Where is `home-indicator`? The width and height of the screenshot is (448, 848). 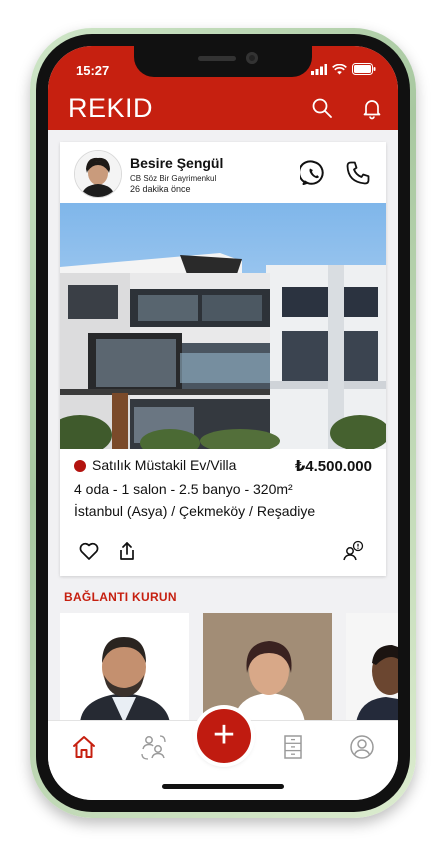
home-indicator is located at coordinates (223, 786).